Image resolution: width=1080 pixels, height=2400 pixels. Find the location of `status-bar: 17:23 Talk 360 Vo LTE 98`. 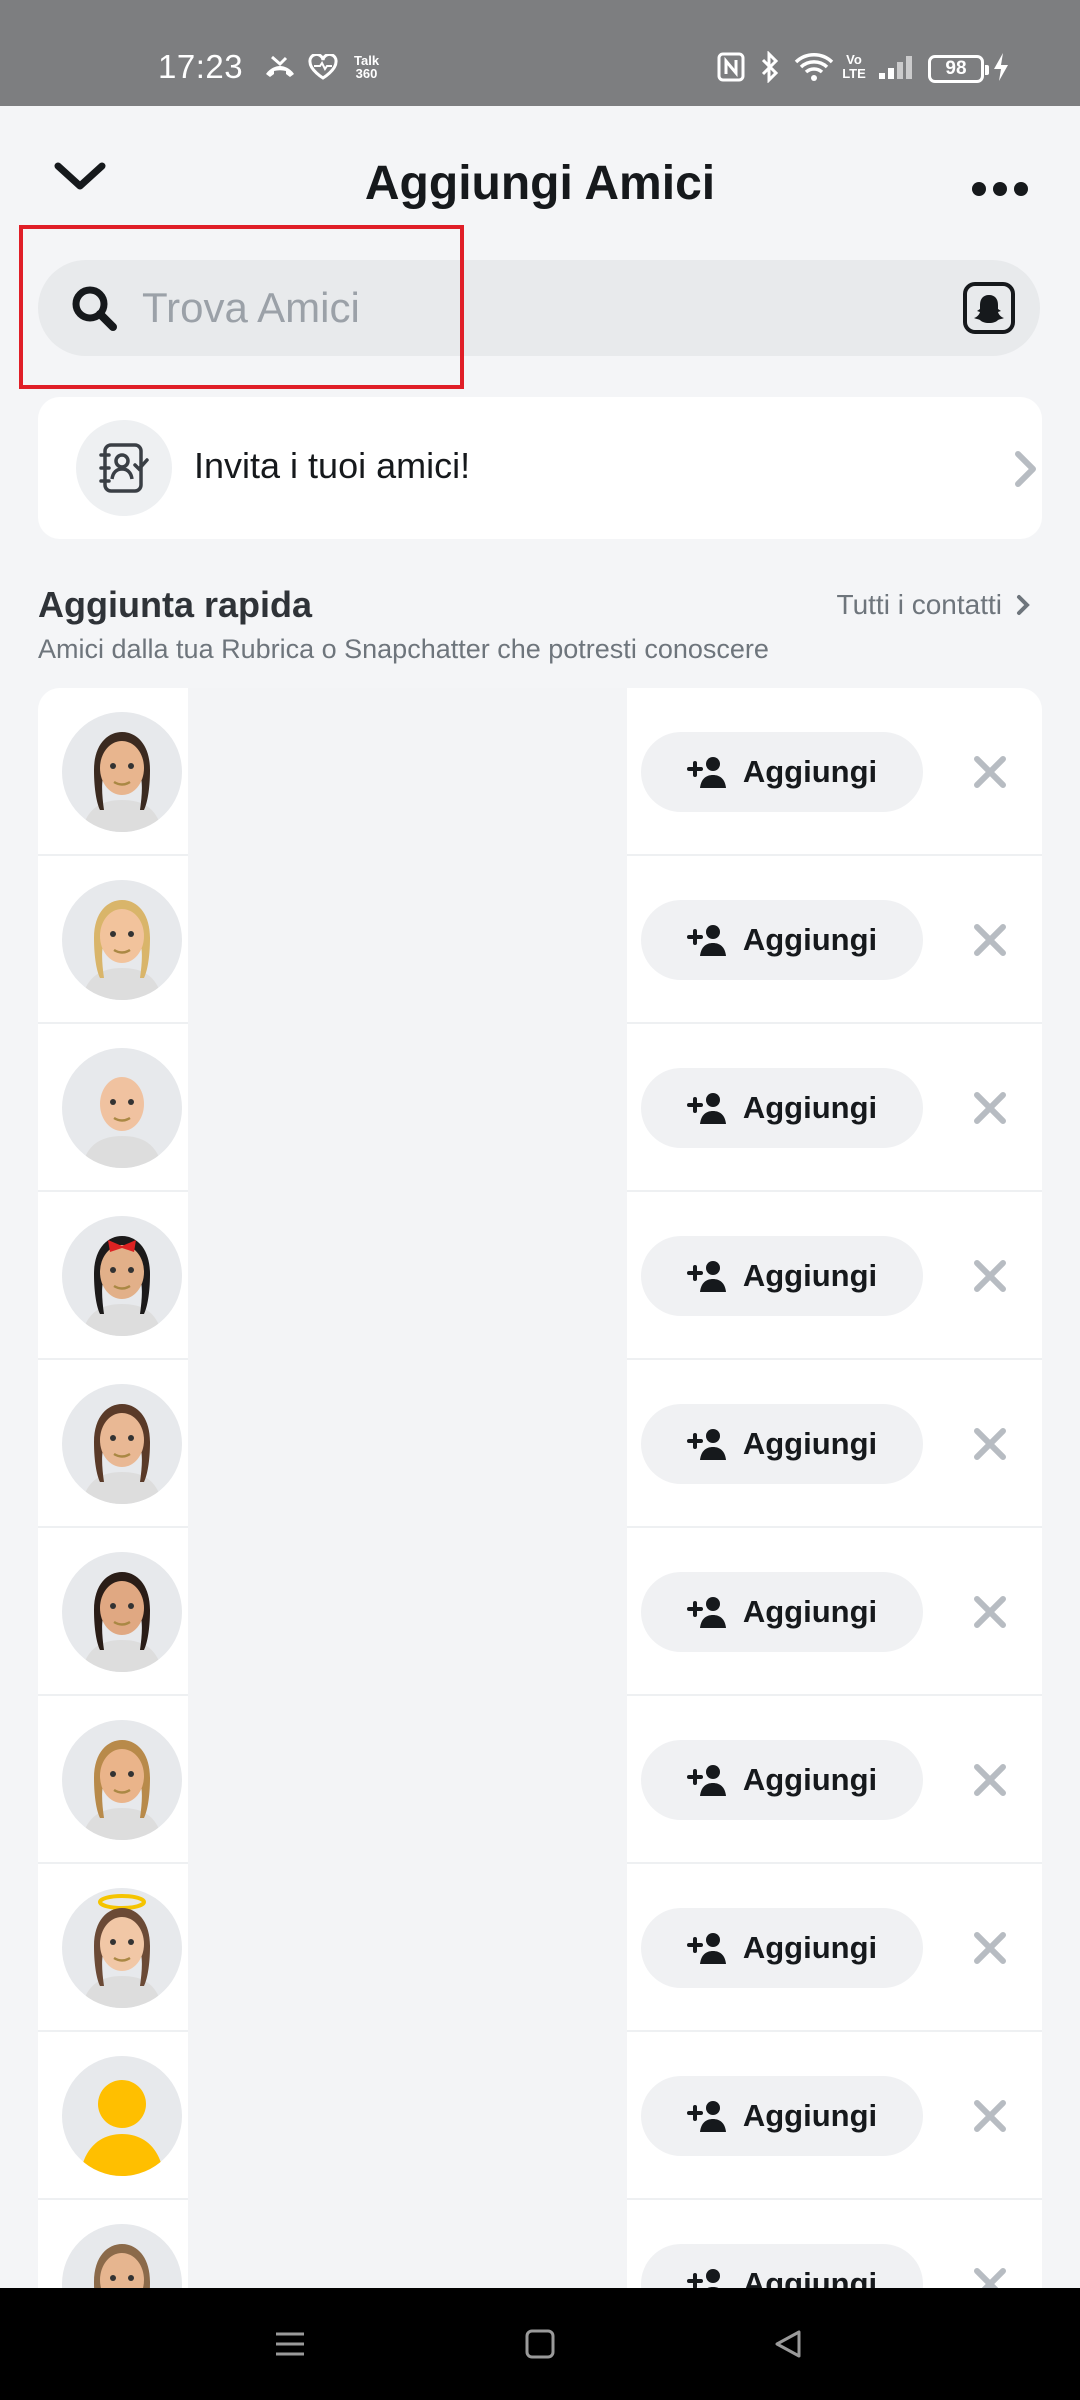

status-bar: 17:23 Talk 360 Vo LTE 98 is located at coordinates (540, 53).